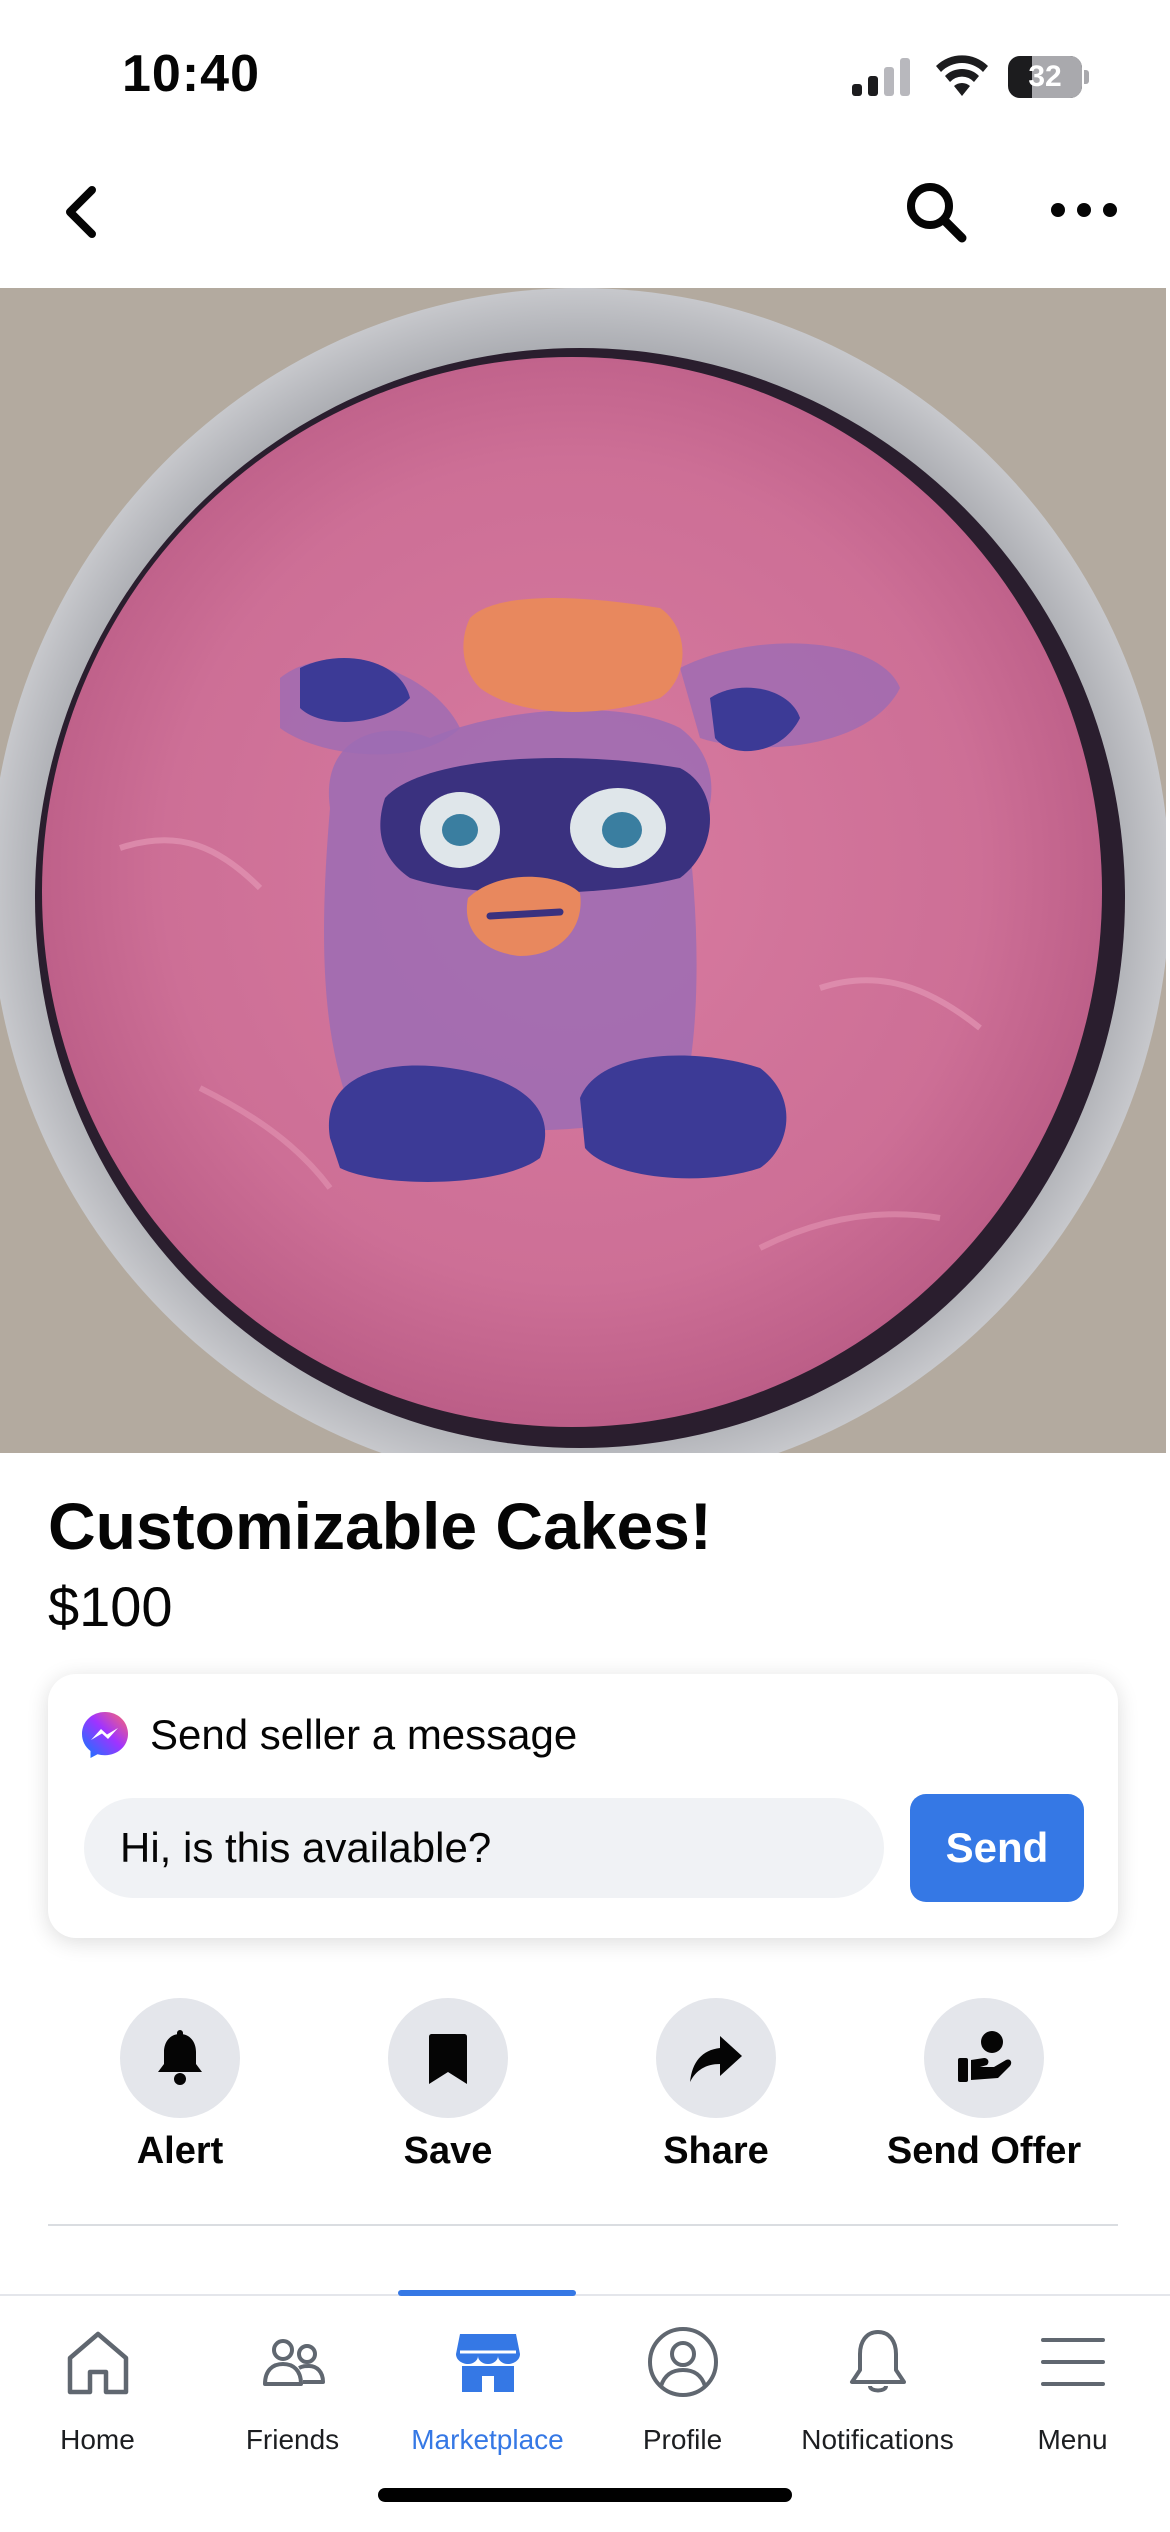  Describe the element at coordinates (487, 2293) in the screenshot. I see `active-tab-indicator` at that location.